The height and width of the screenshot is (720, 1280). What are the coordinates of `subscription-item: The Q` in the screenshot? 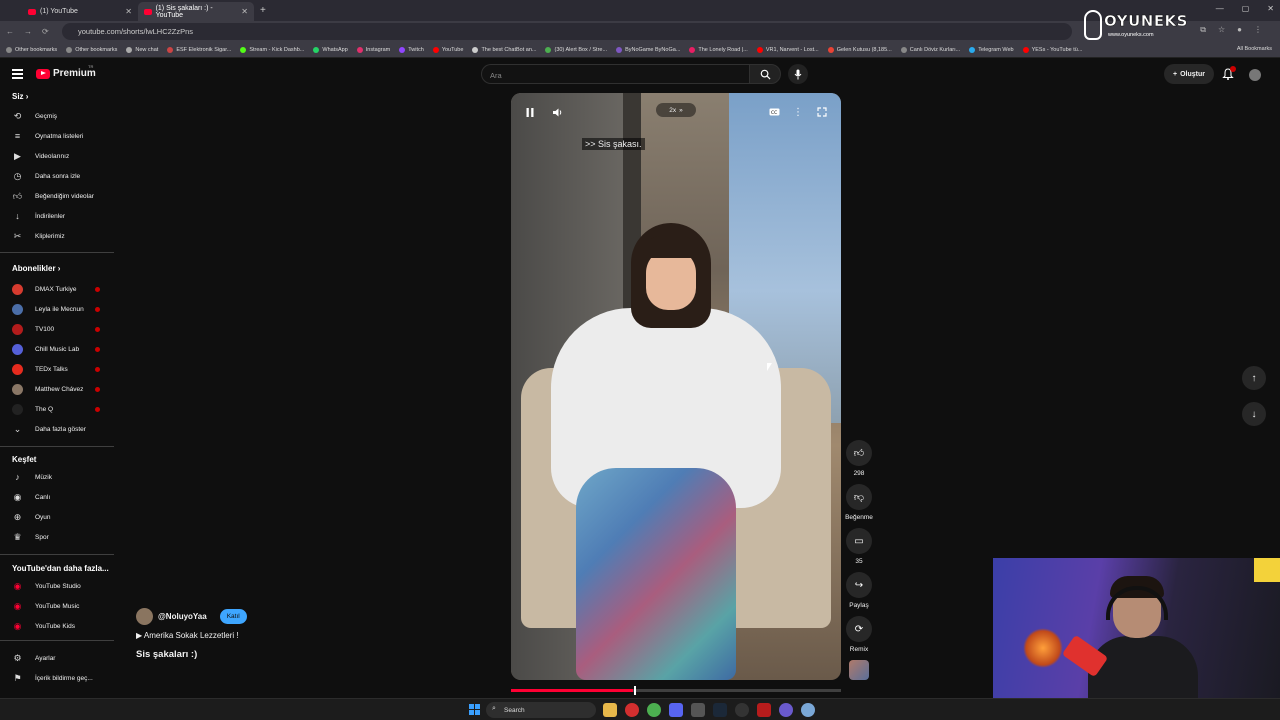 It's located at (57, 409).